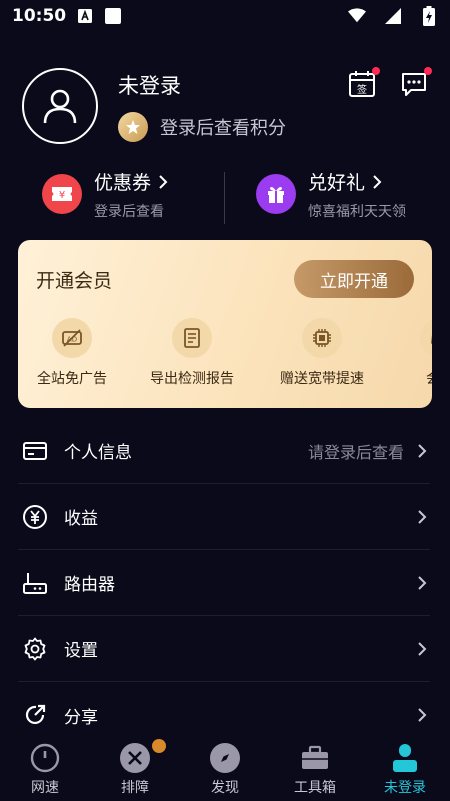  I want to click on wifi-icon, so click(357, 16).